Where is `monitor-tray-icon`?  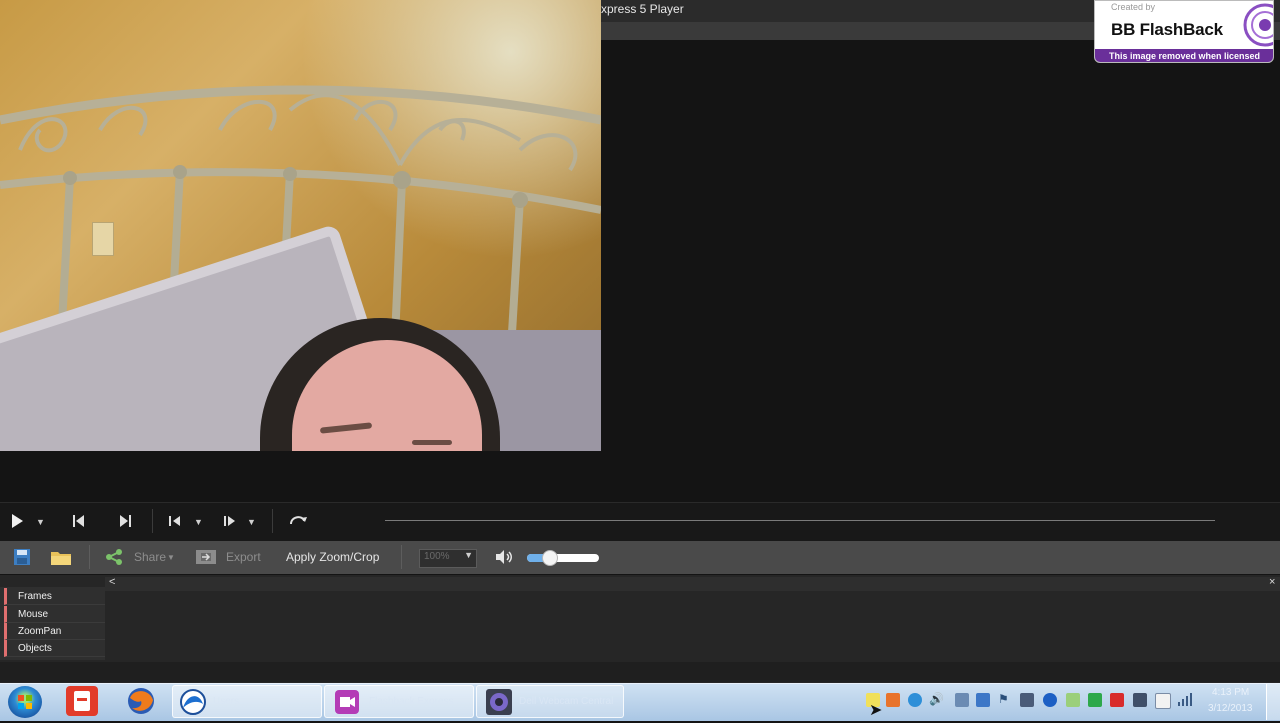
monitor-tray-icon is located at coordinates (1027, 700).